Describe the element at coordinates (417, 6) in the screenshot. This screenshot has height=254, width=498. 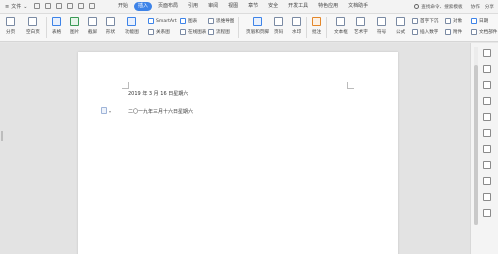
I see `search-icon` at that location.